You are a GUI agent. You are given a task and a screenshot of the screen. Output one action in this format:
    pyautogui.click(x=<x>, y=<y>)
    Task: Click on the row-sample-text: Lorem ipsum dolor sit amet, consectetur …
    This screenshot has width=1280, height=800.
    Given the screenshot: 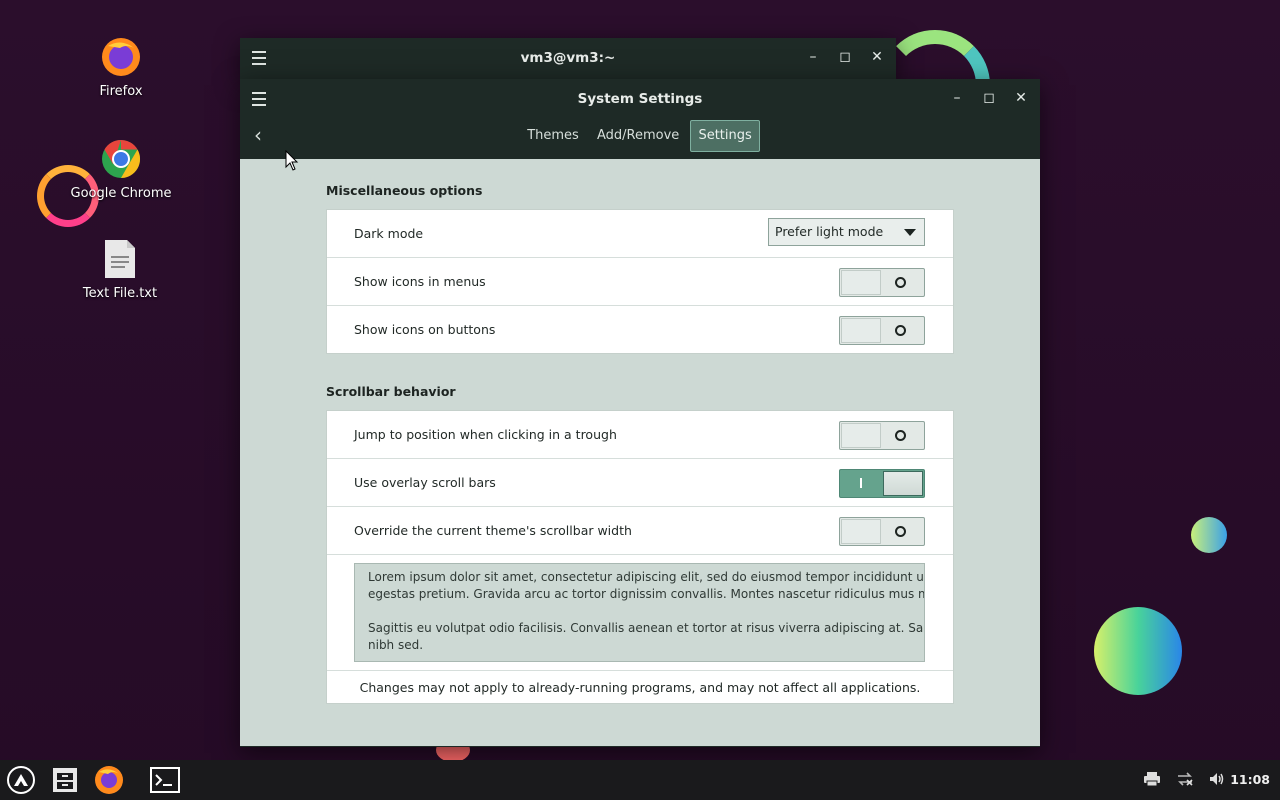 What is the action you would take?
    pyautogui.click(x=640, y=613)
    